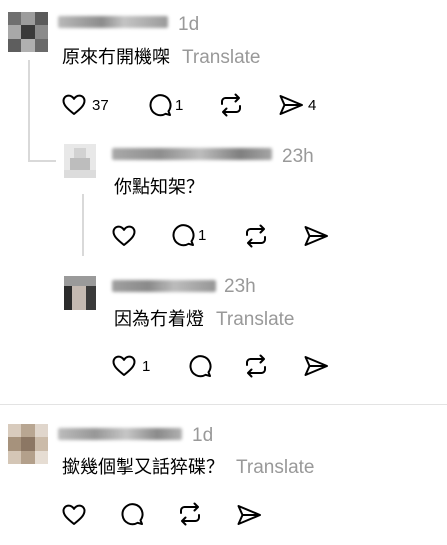 The image size is (447, 545). I want to click on comment-text: 原來冇開機㗎 Translate, so click(161, 57).